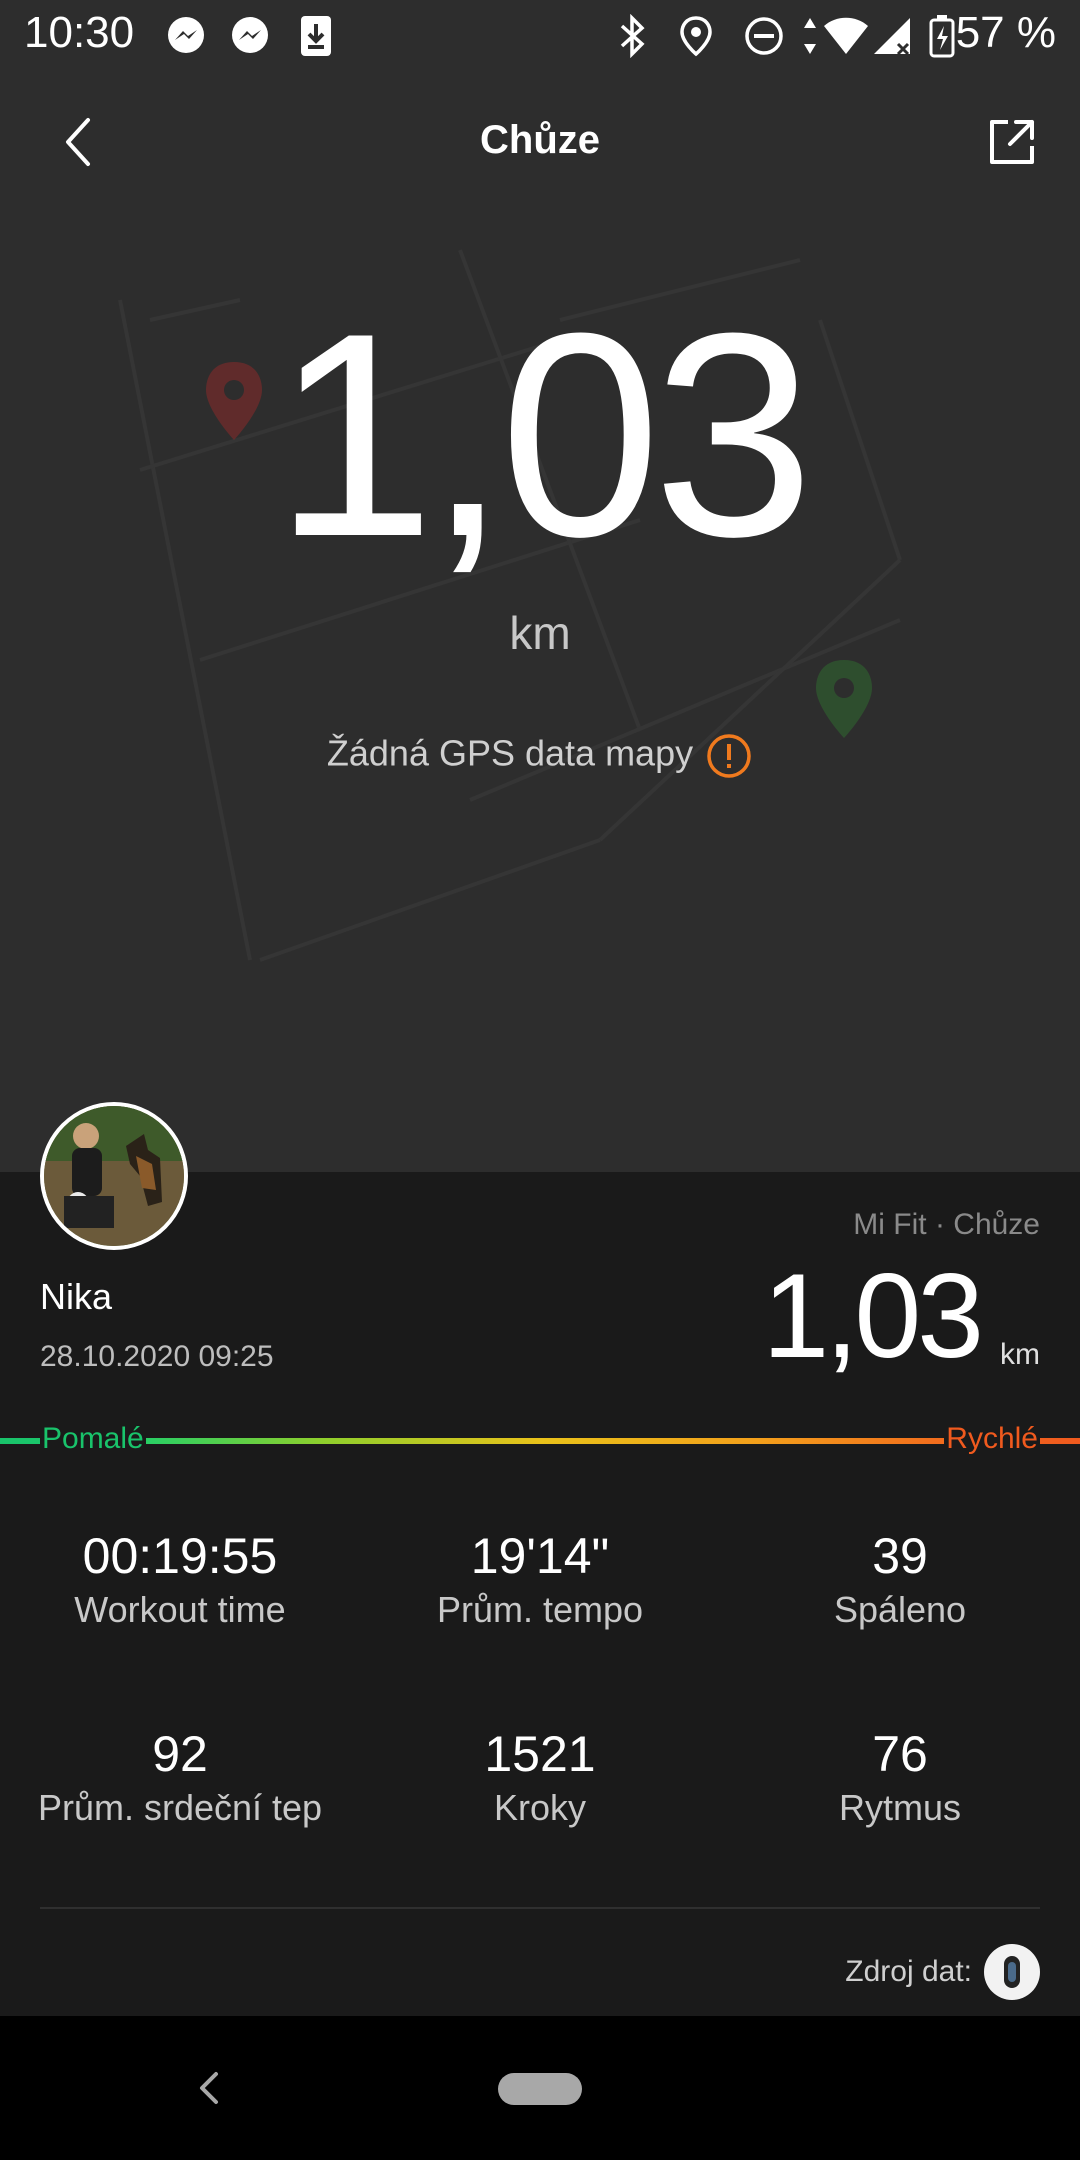 Image resolution: width=1080 pixels, height=2160 pixels. Describe the element at coordinates (1005, 32) in the screenshot. I see `battery-percent: 57 %` at that location.